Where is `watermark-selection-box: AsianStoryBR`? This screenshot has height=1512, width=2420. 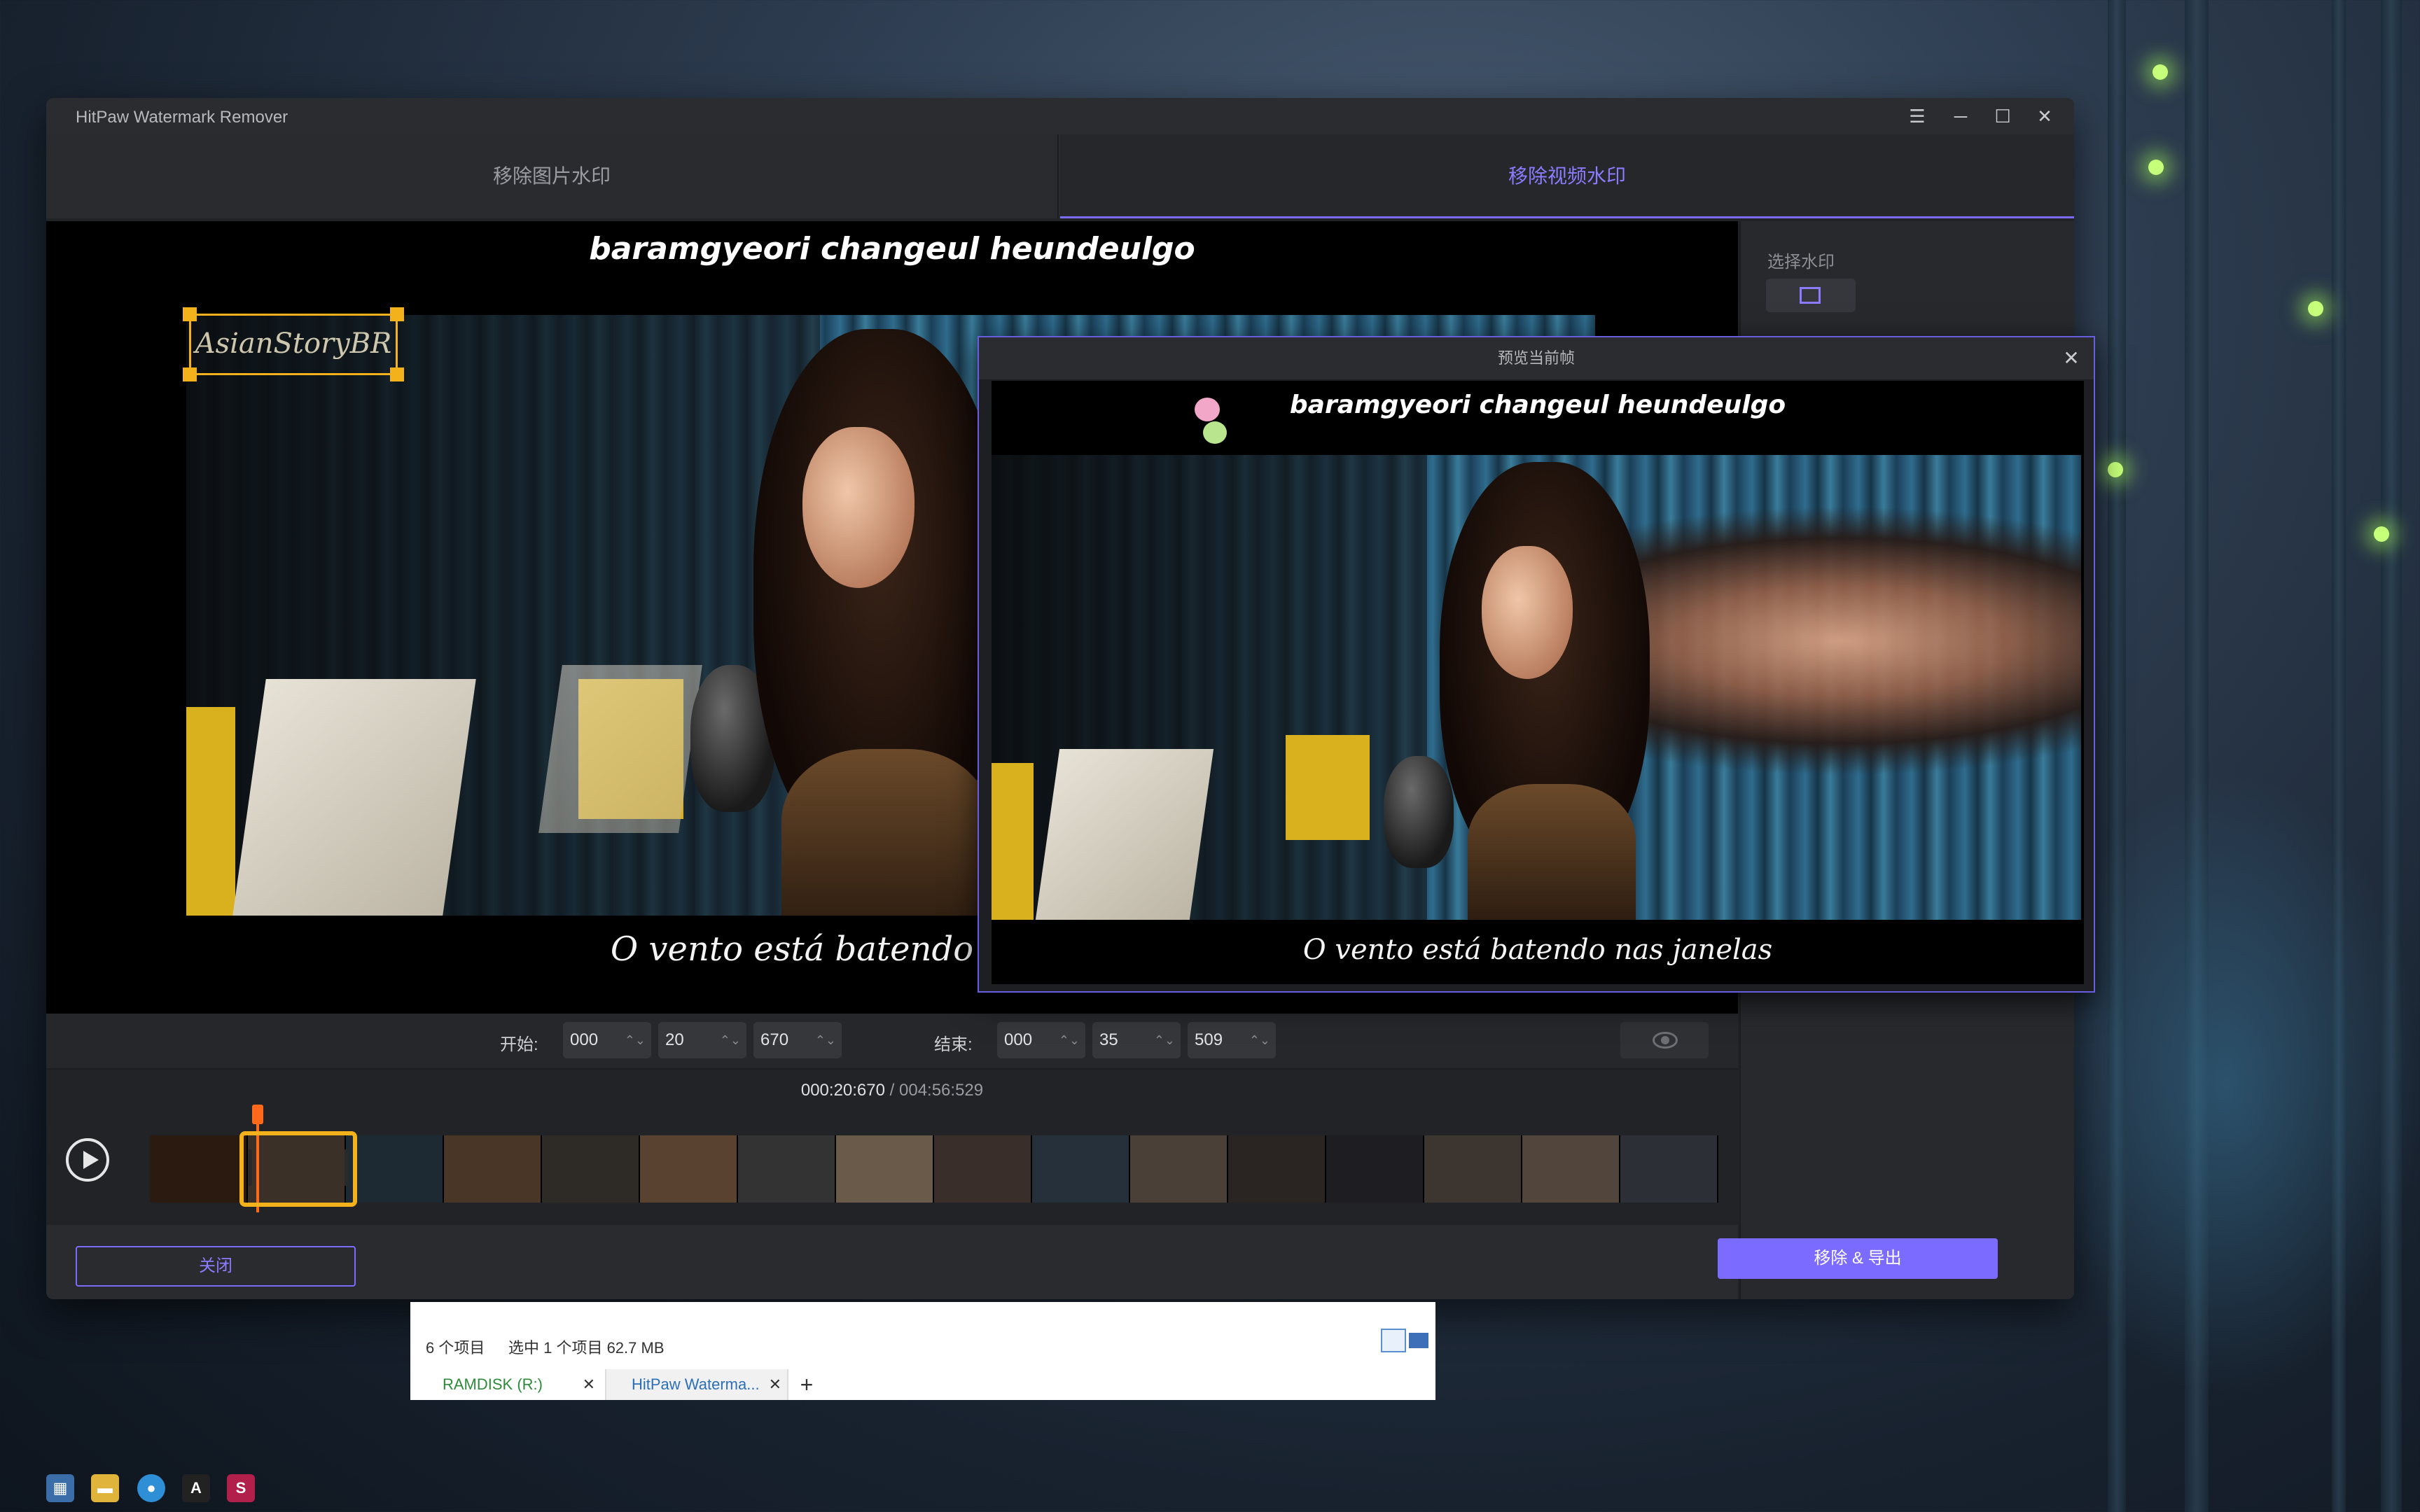 watermark-selection-box: AsianStoryBR is located at coordinates (293, 344).